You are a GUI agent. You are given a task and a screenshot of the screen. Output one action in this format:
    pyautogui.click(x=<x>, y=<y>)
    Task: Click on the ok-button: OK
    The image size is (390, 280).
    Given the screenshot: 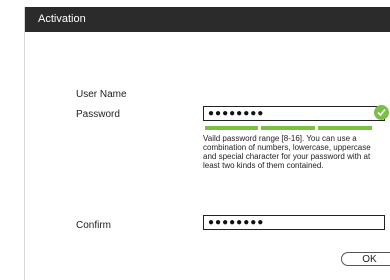 What is the action you would take?
    pyautogui.click(x=365, y=259)
    